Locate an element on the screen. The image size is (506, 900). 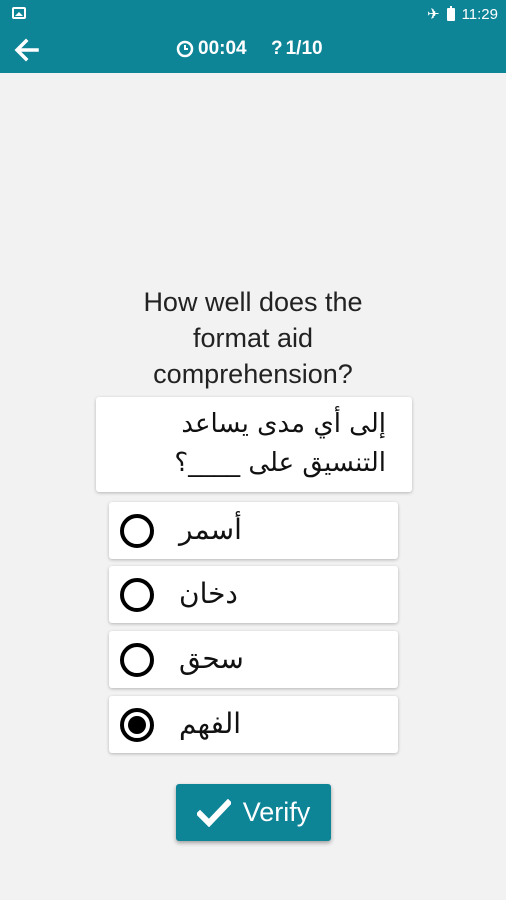
check-icon is located at coordinates (213, 812).